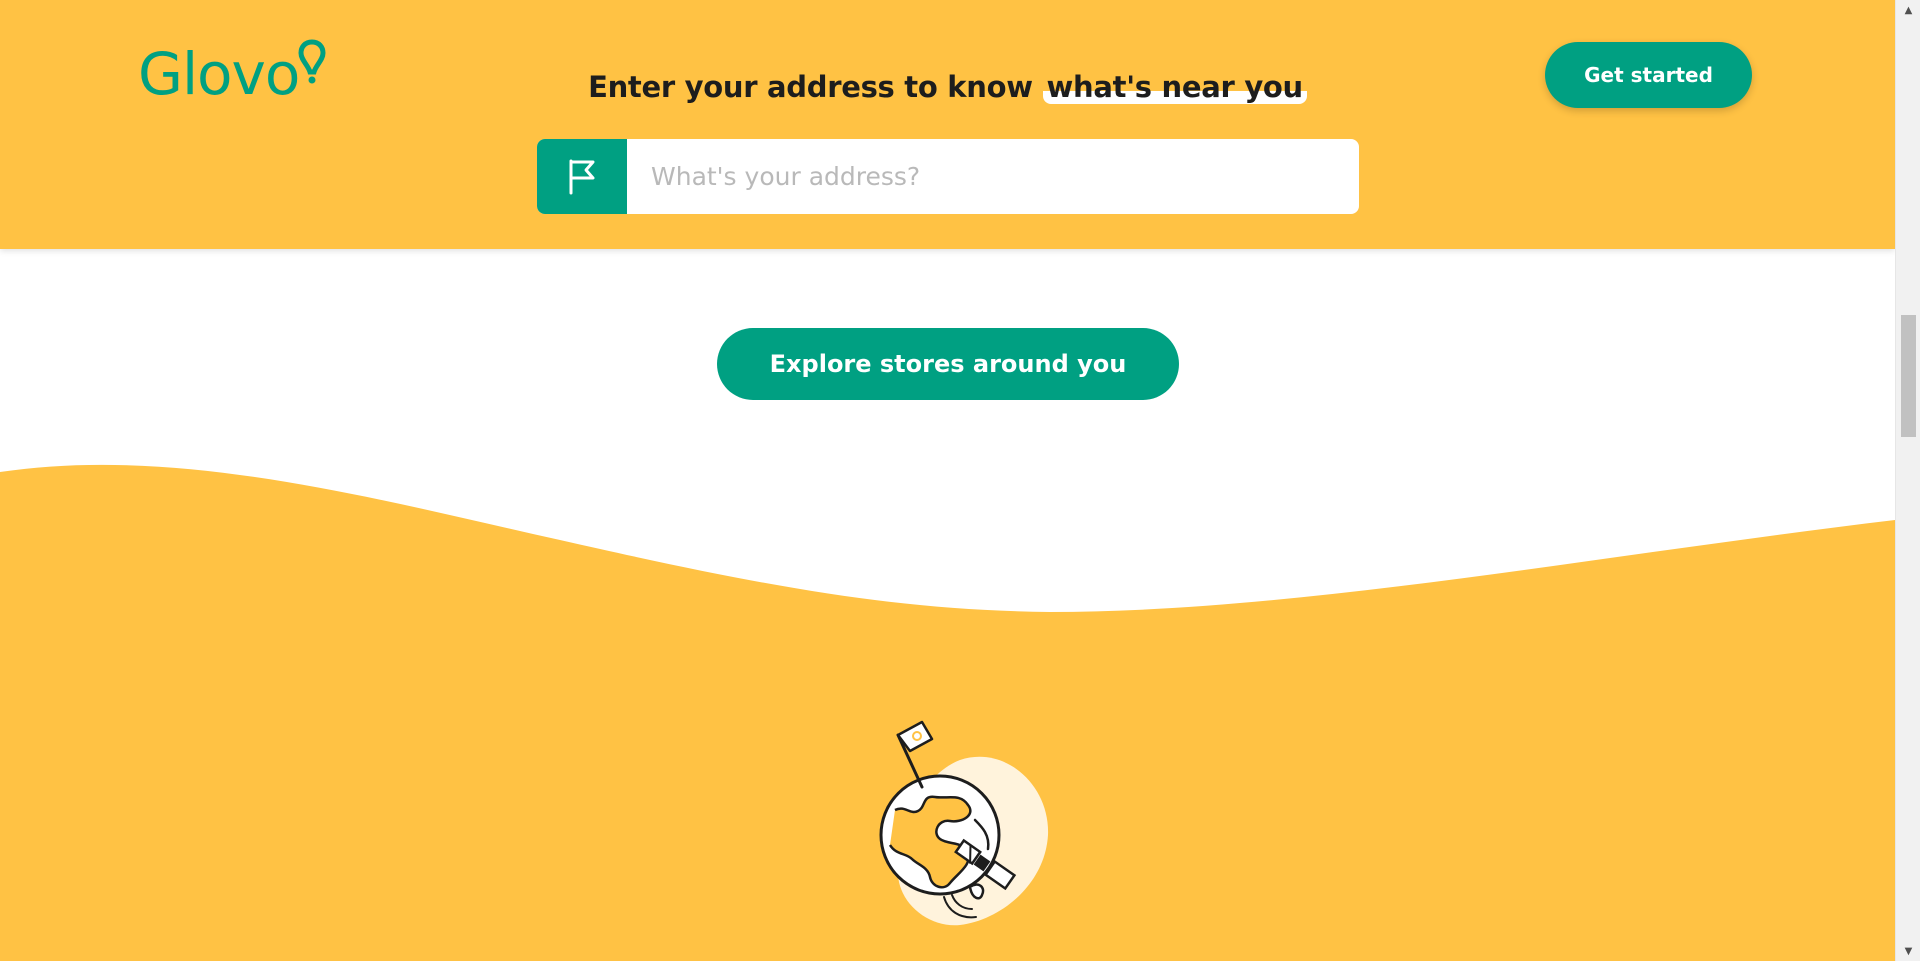 The image size is (1920, 961). Describe the element at coordinates (948, 364) in the screenshot. I see `explore-stores-button: Explore stores around you` at that location.